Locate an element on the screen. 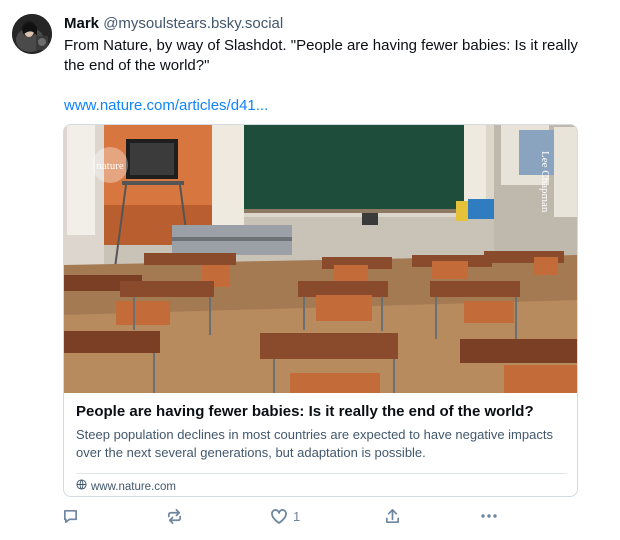 The image size is (620, 540). card-domain: www.nature.com is located at coordinates (126, 487).